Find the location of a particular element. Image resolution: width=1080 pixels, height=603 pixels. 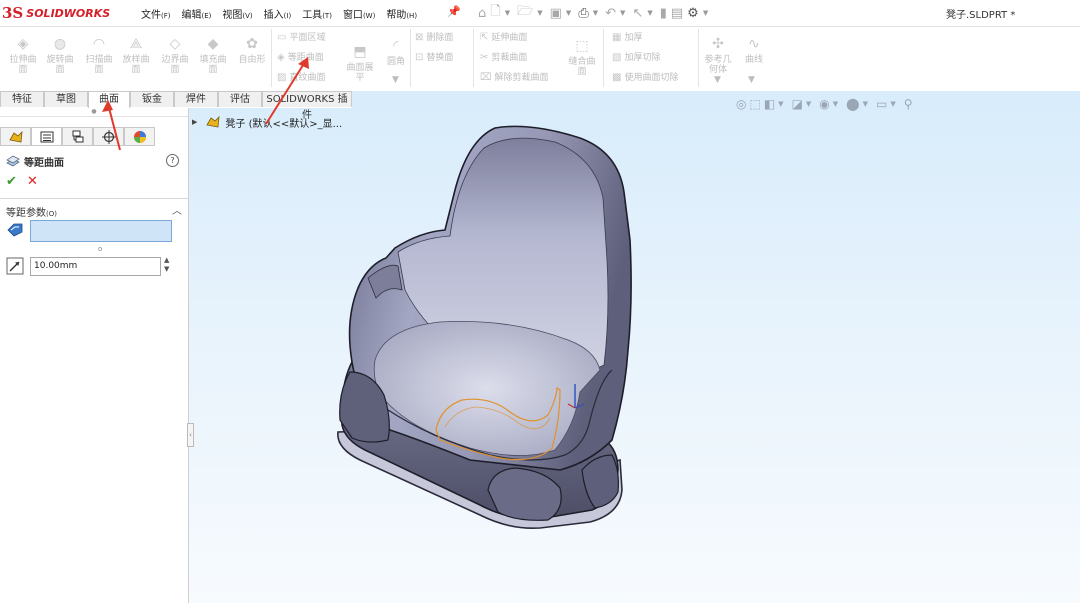

thicken-button: ▦ 加厚 is located at coordinates (627, 38).